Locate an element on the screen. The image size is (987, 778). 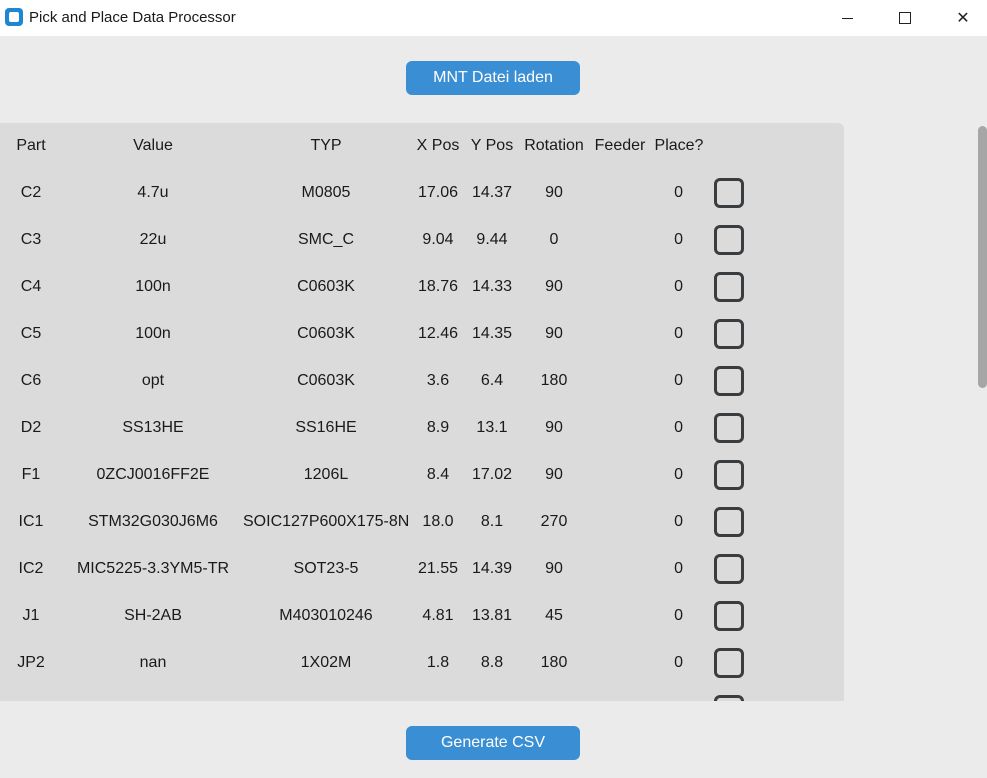
cell-value: MIC5225-3.3YM5-TR is located at coordinates (153, 568).